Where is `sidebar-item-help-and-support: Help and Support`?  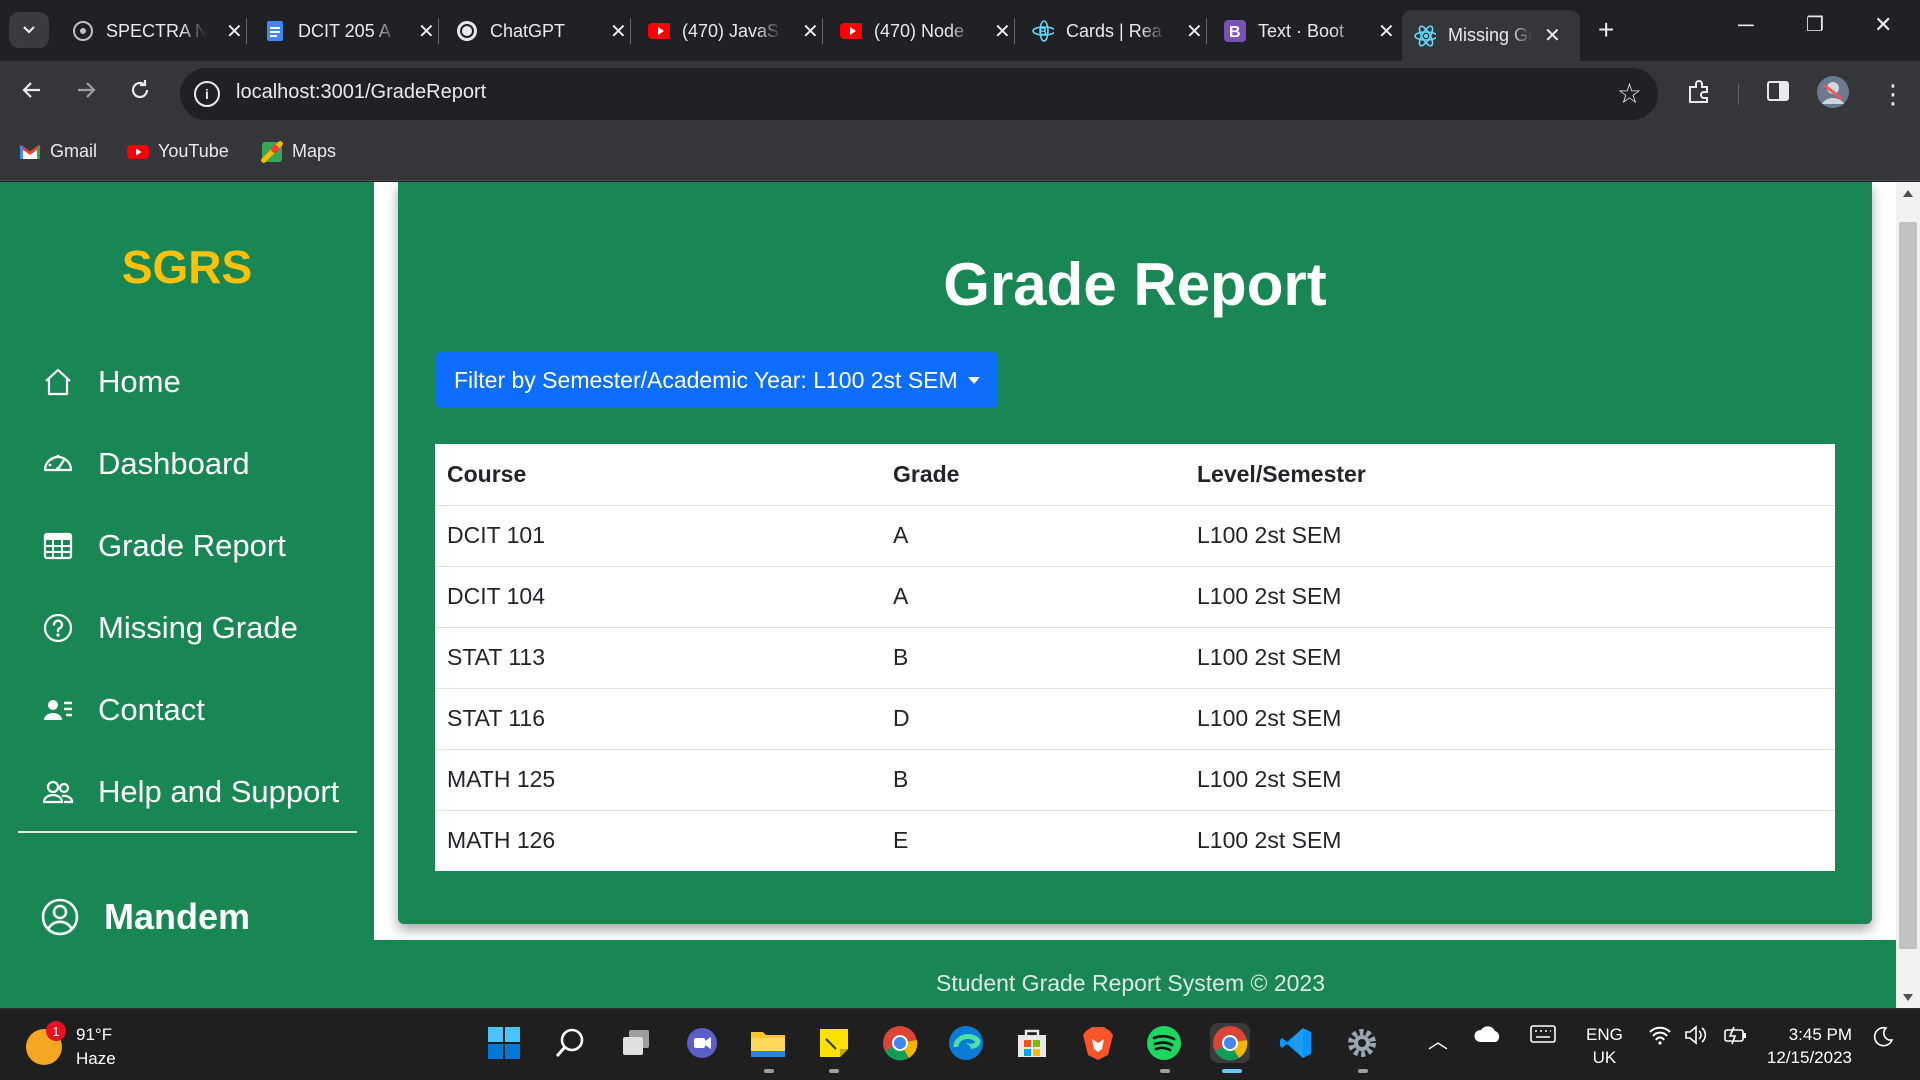 sidebar-item-help-and-support: Help and Support is located at coordinates (189, 792).